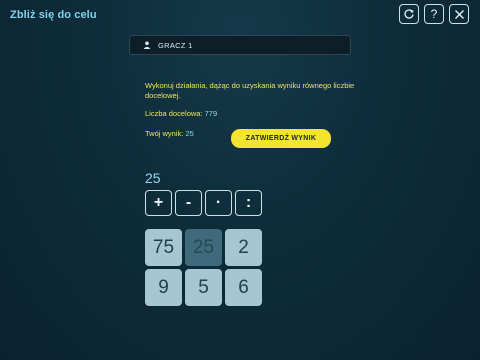 The width and height of the screenshot is (480, 360). I want to click on close-icon, so click(459, 14).